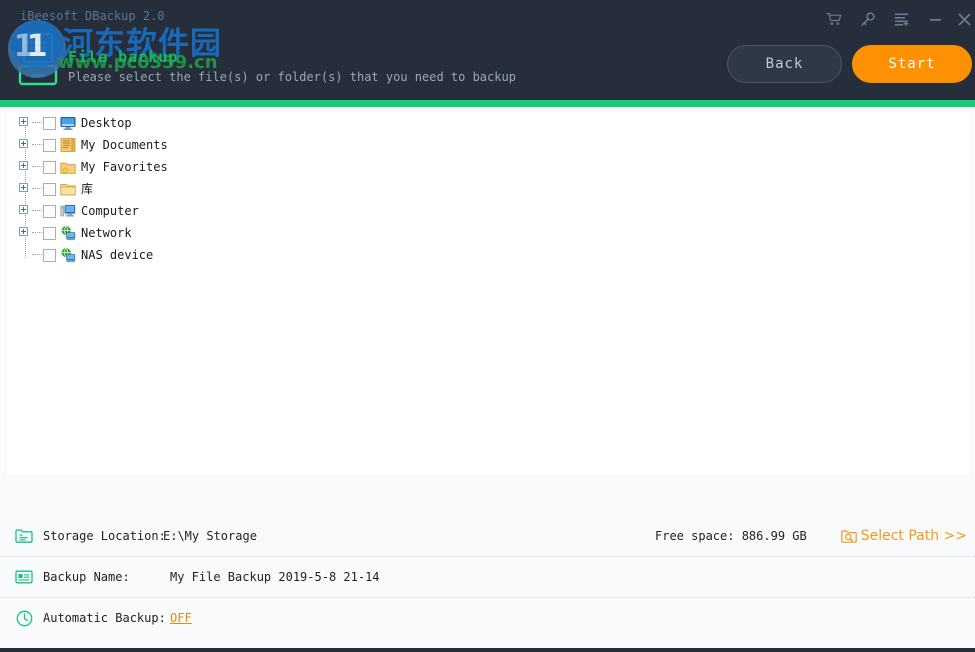 The width and height of the screenshot is (975, 652). What do you see at coordinates (68, 211) in the screenshot?
I see `computer-icon` at bounding box center [68, 211].